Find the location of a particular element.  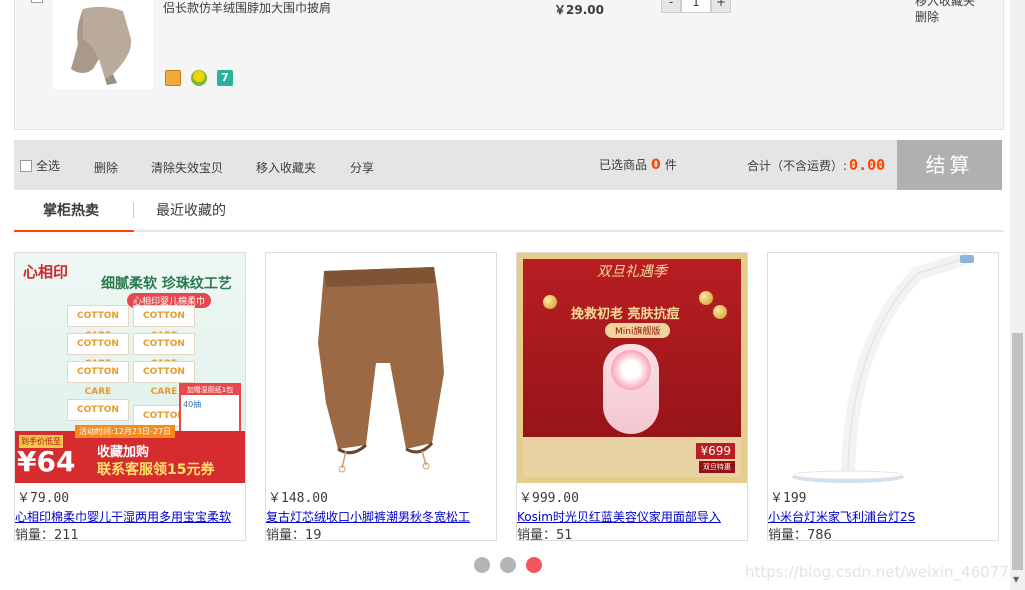

product-image: 双旦礼遇季 挽救初老 亮肤抗痘 Mini旗舰版 ¥699 双旦特惠 is located at coordinates (632, 368).